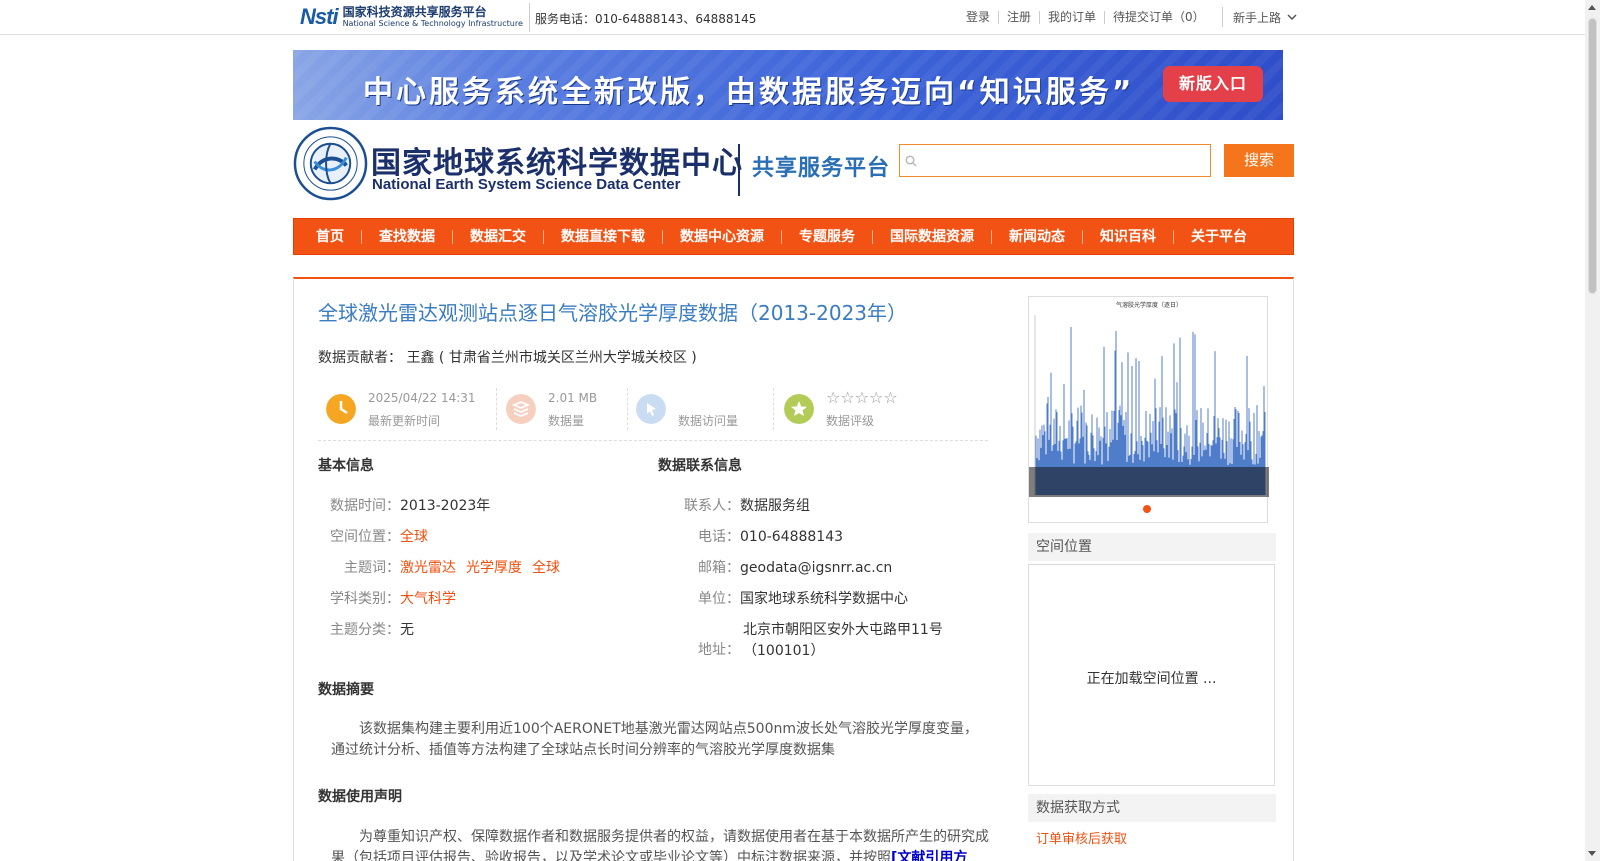  What do you see at coordinates (719, 650) in the screenshot?
I see `contact-address-label: 地址：` at bounding box center [719, 650].